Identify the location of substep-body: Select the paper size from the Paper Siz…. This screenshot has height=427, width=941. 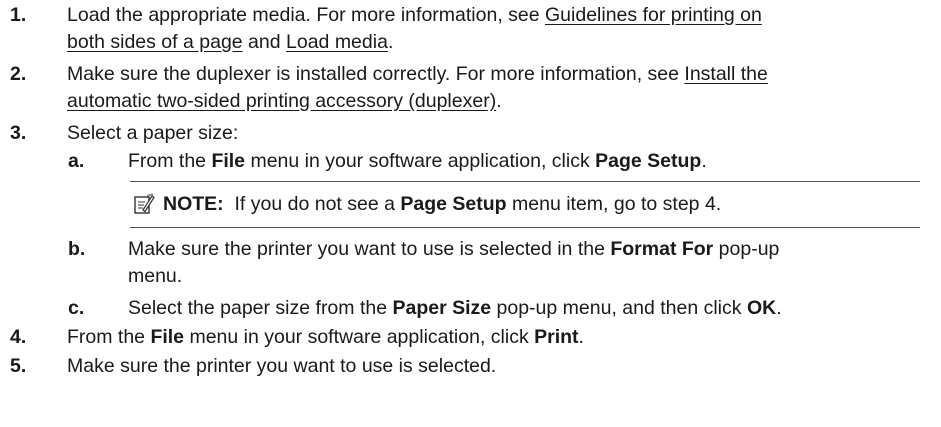
(455, 308).